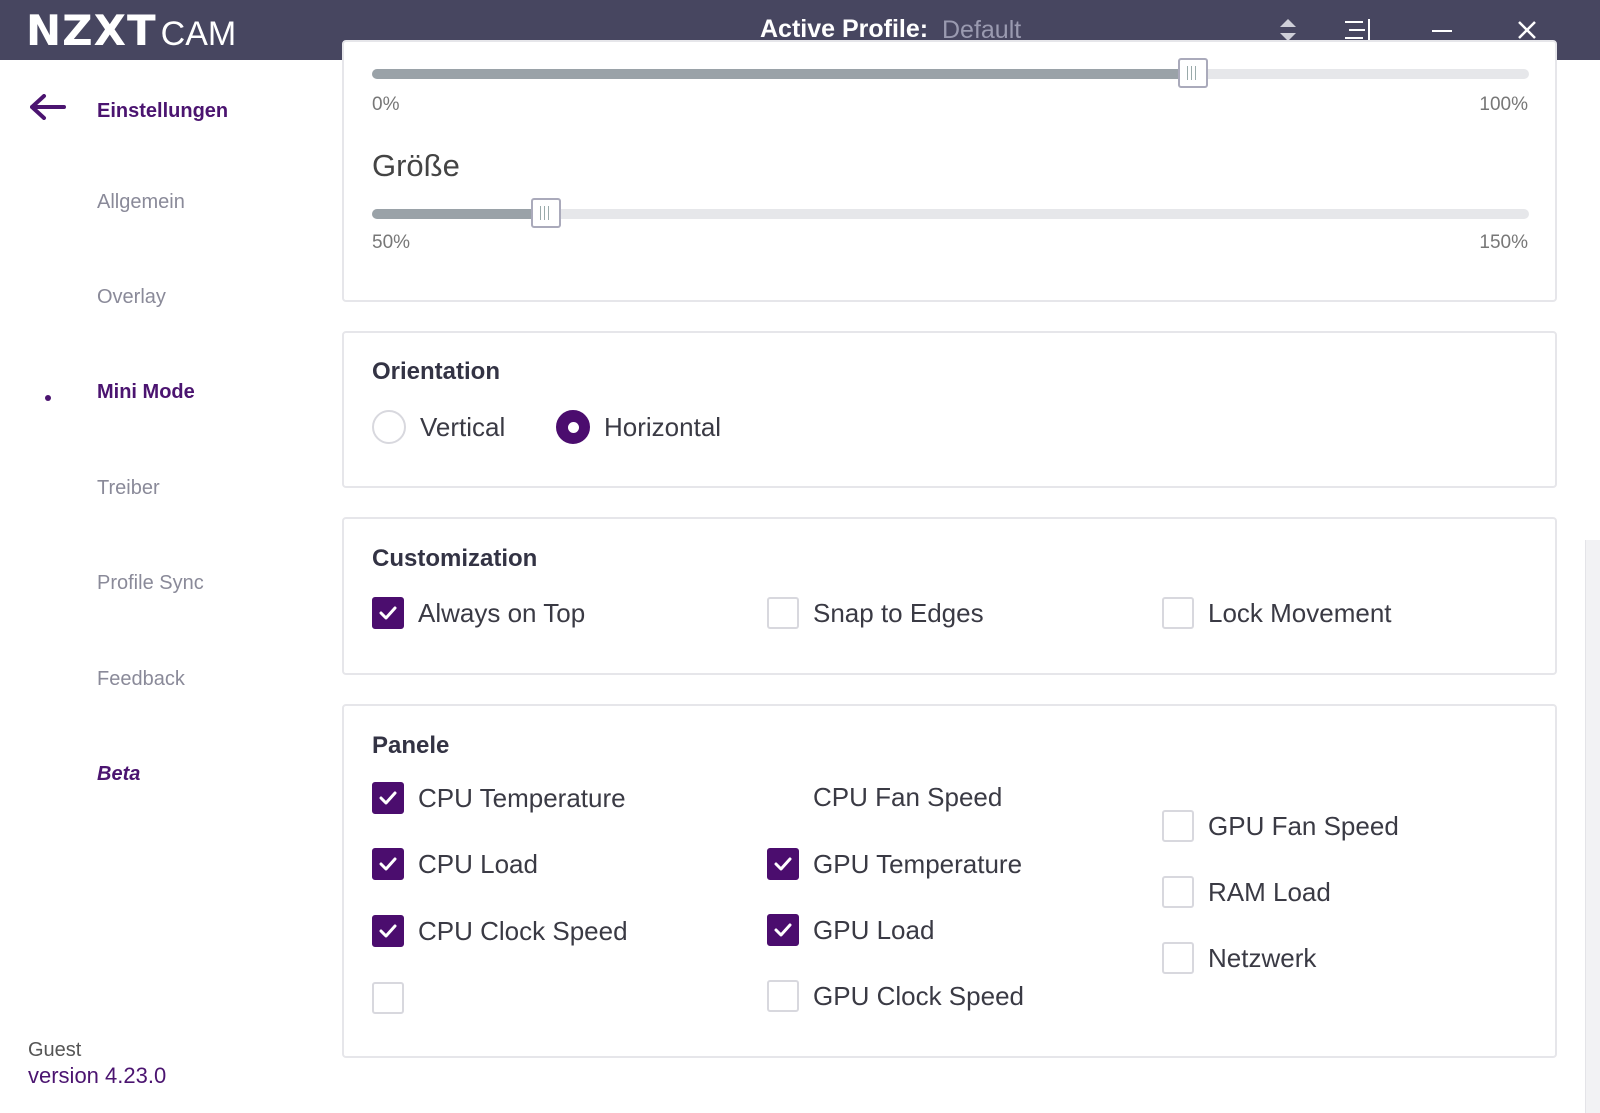  Describe the element at coordinates (128, 488) in the screenshot. I see `sidebar-item-treiber: Treiber` at that location.